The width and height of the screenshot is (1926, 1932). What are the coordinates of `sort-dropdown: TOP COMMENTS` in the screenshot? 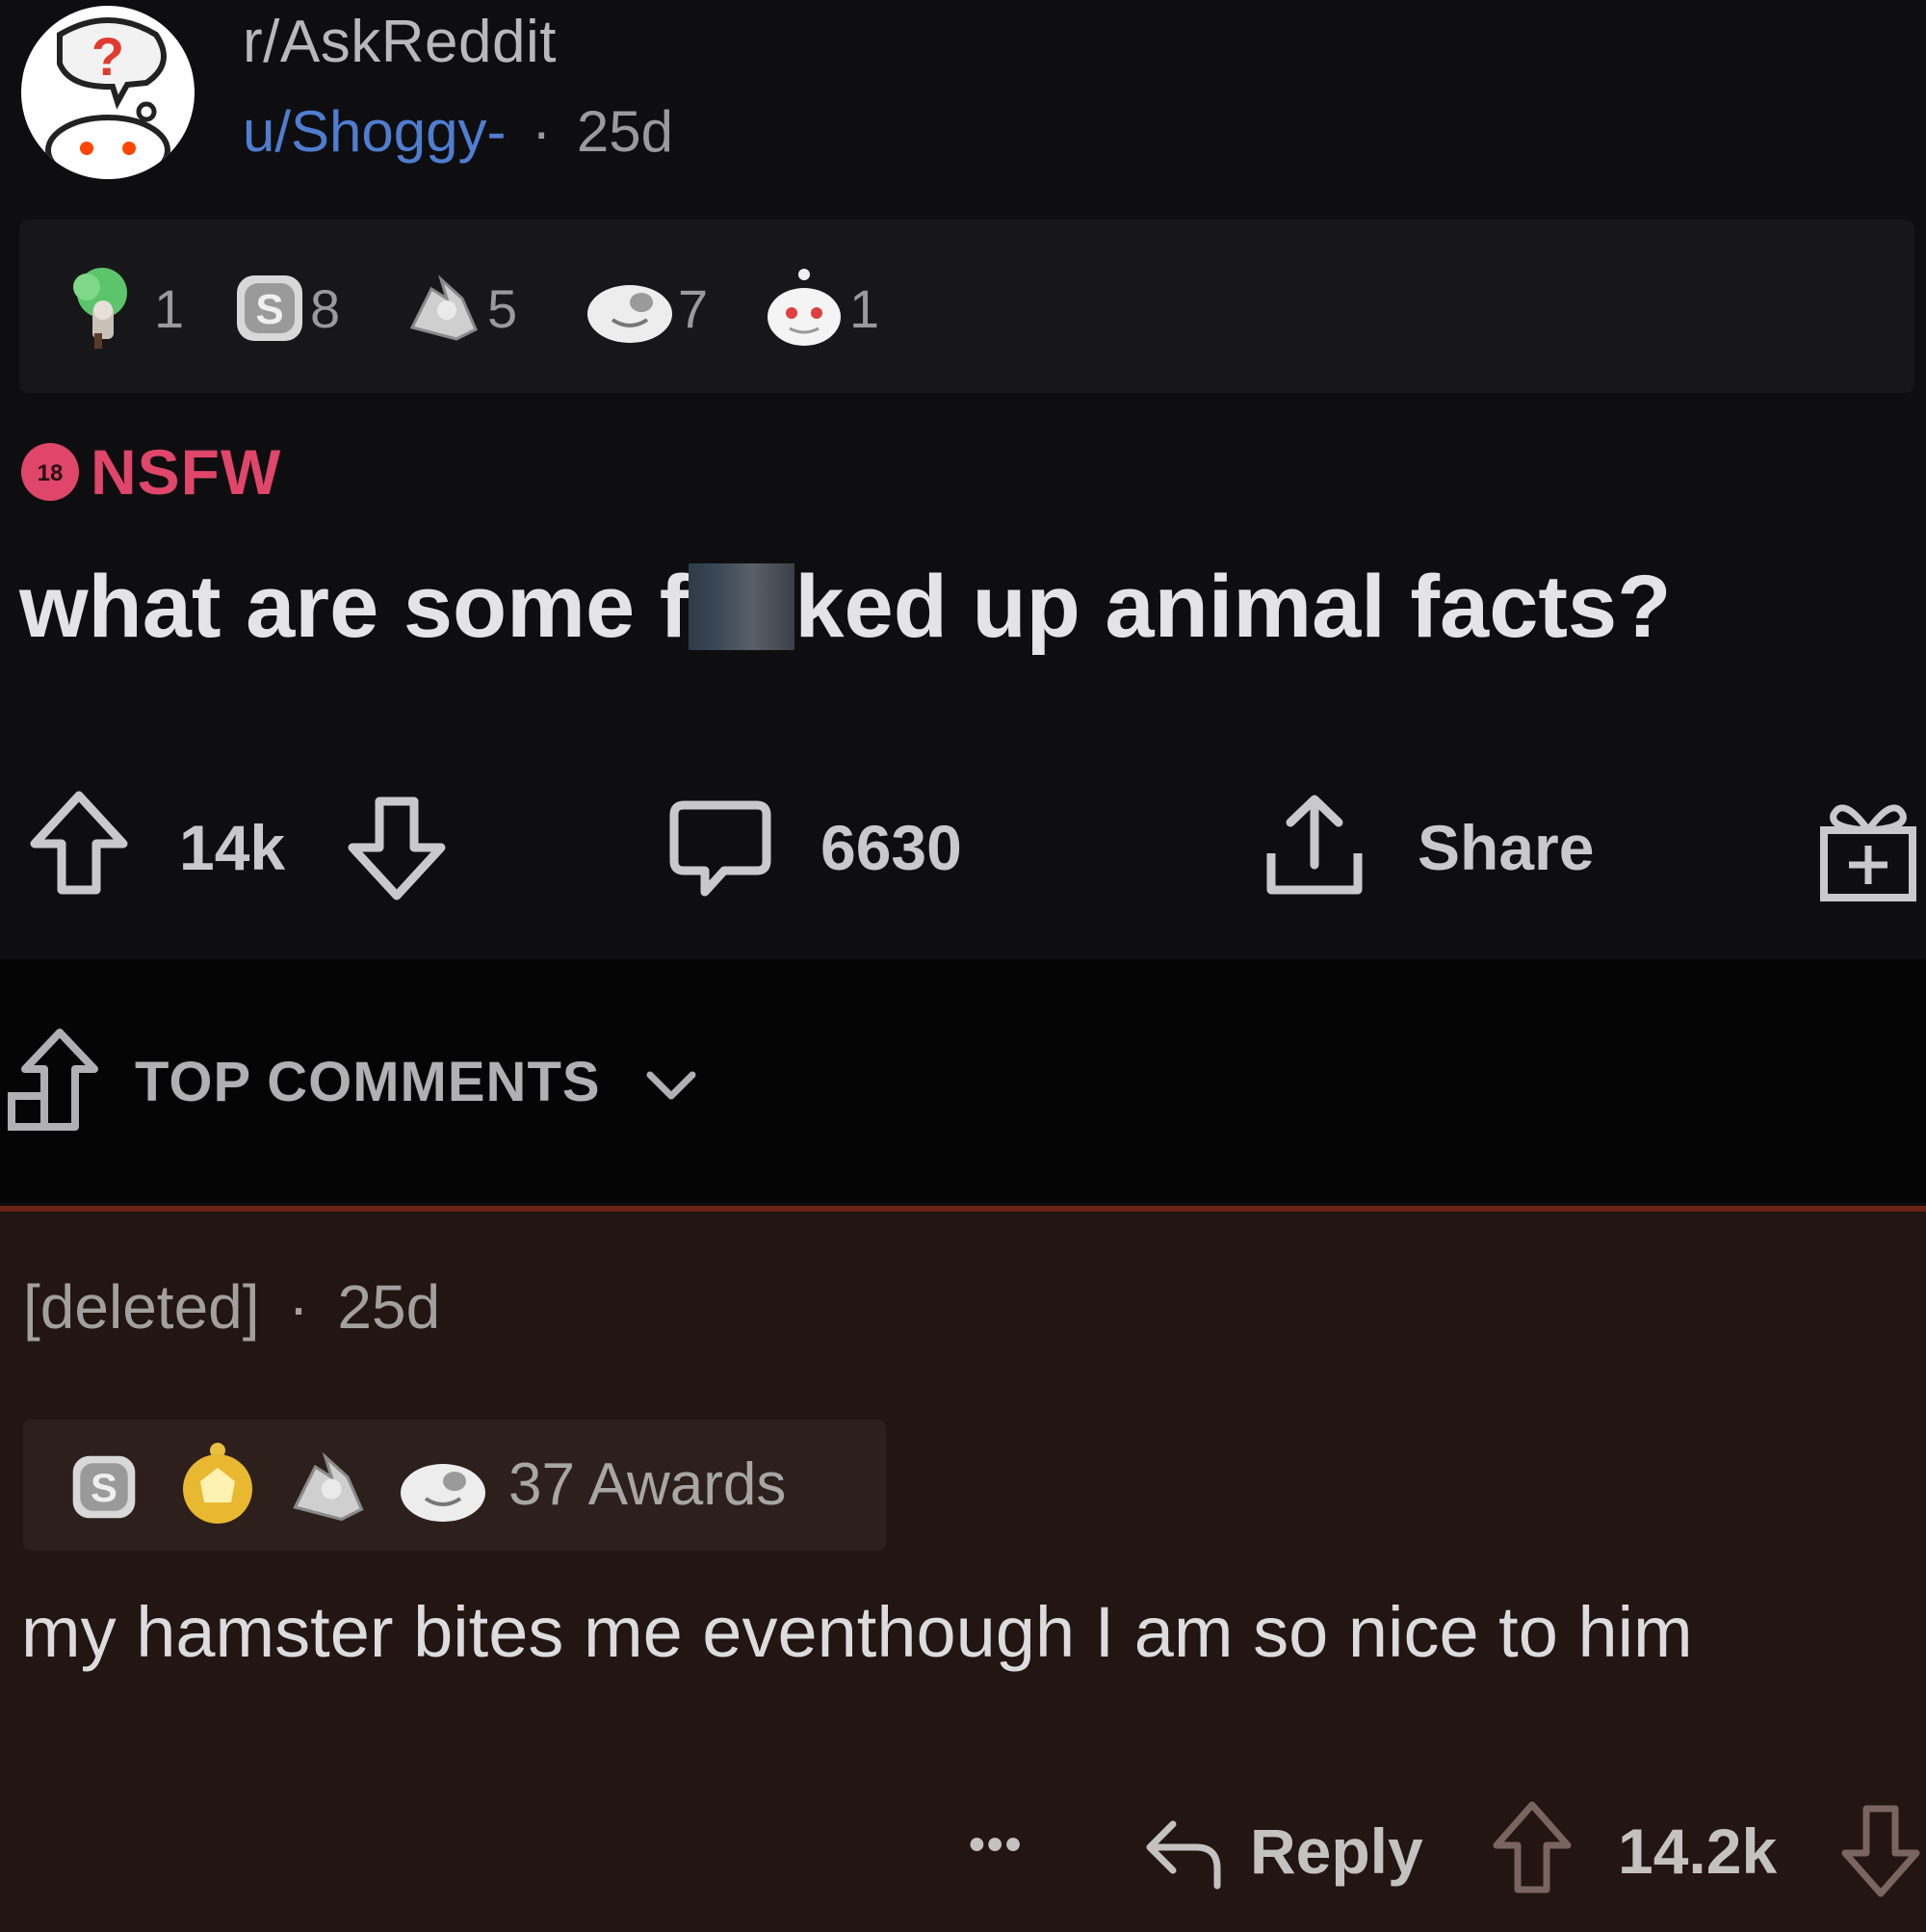 It's located at (417, 1082).